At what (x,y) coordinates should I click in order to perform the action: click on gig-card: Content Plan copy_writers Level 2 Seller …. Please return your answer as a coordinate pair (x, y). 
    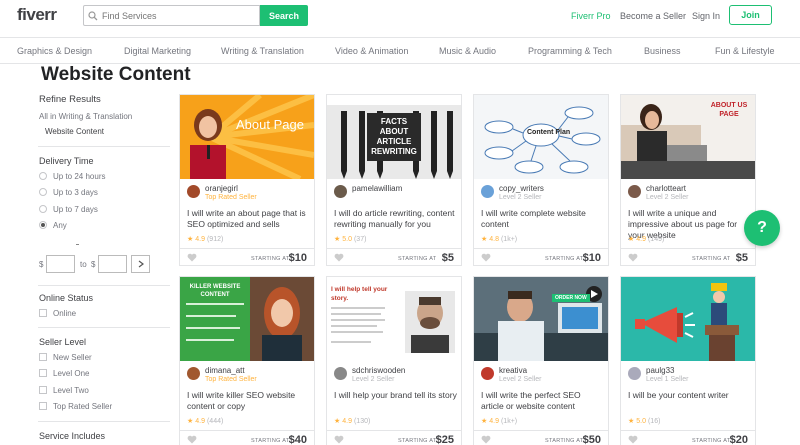
    Looking at the image, I should click on (541, 180).